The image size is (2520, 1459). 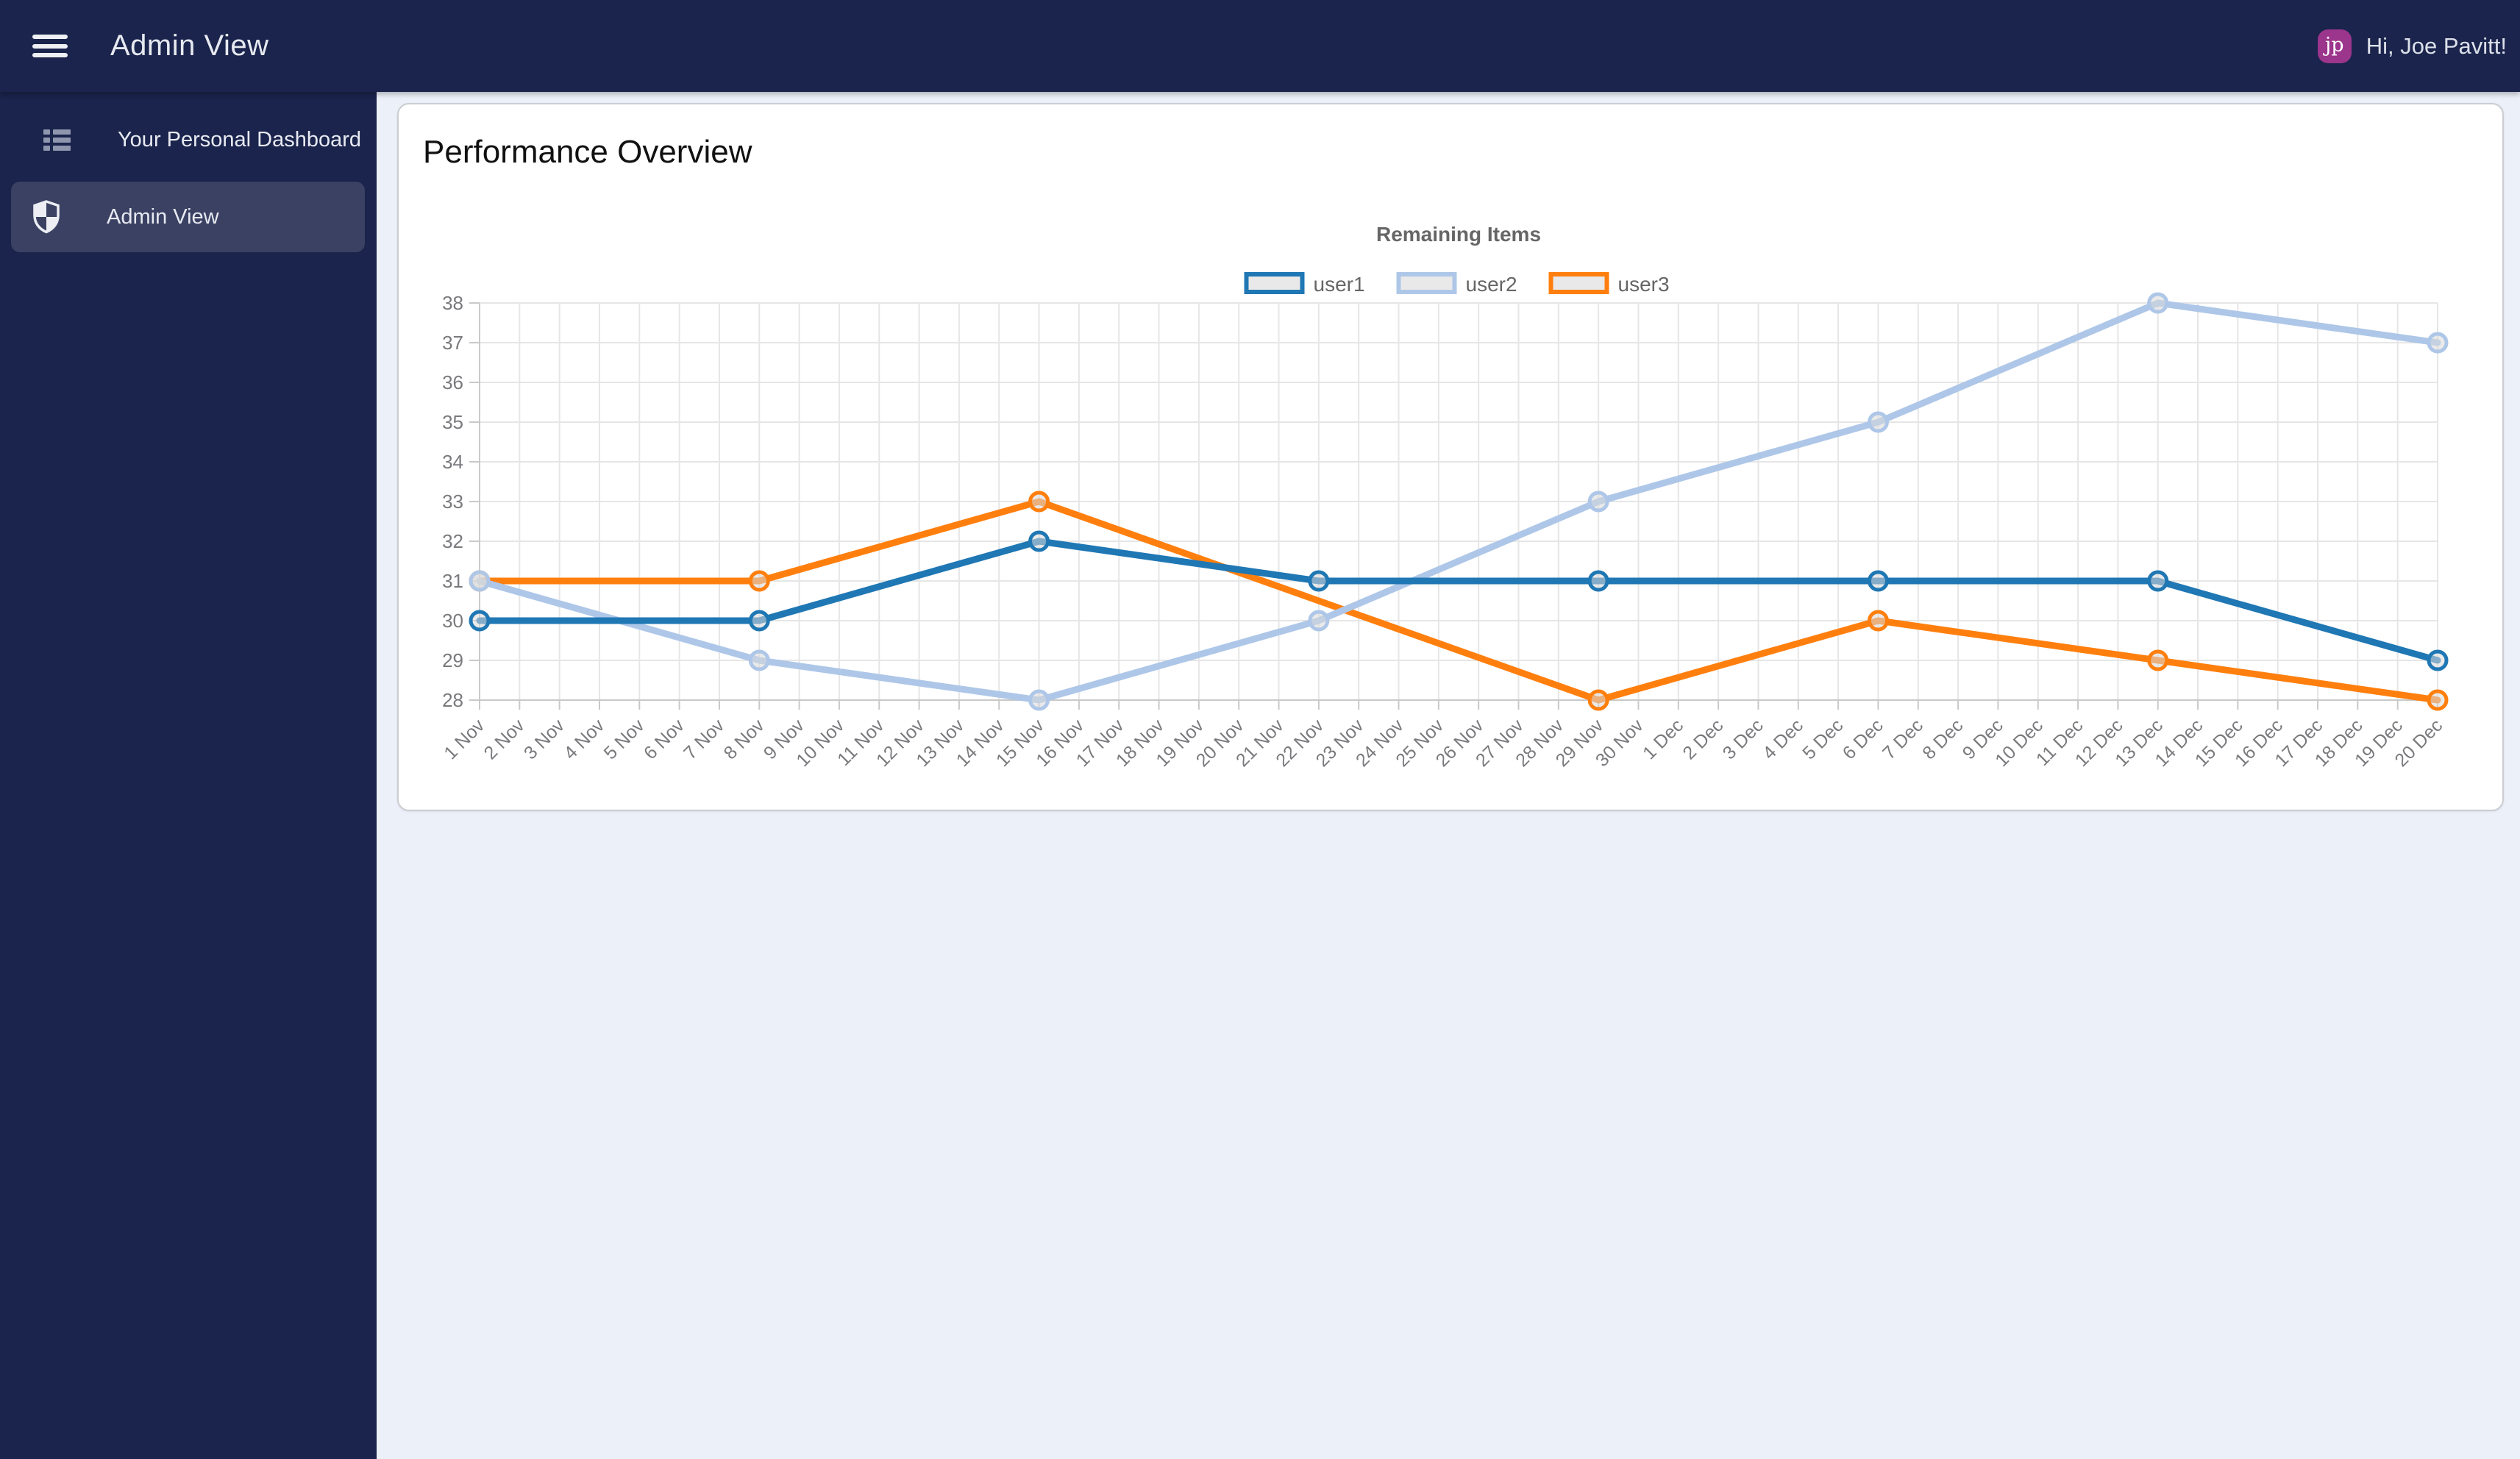 I want to click on y-tick-label: 28, so click(x=453, y=700).